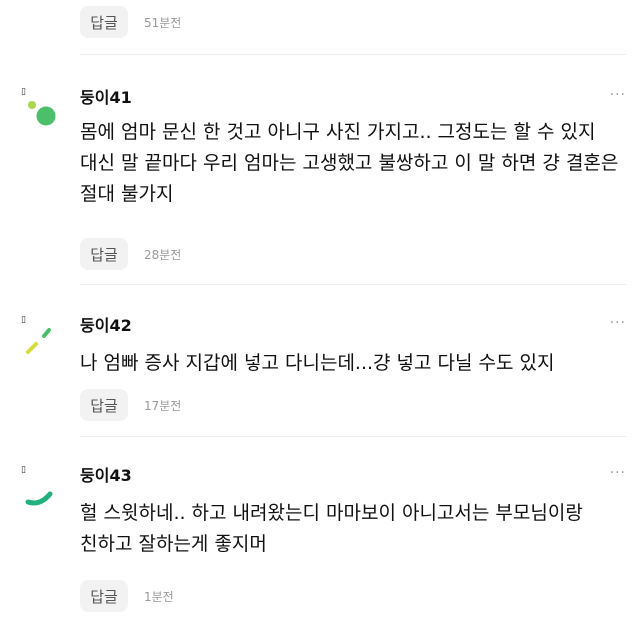 Image resolution: width=640 pixels, height=626 pixels. I want to click on nickname: 둥이42, so click(106, 326).